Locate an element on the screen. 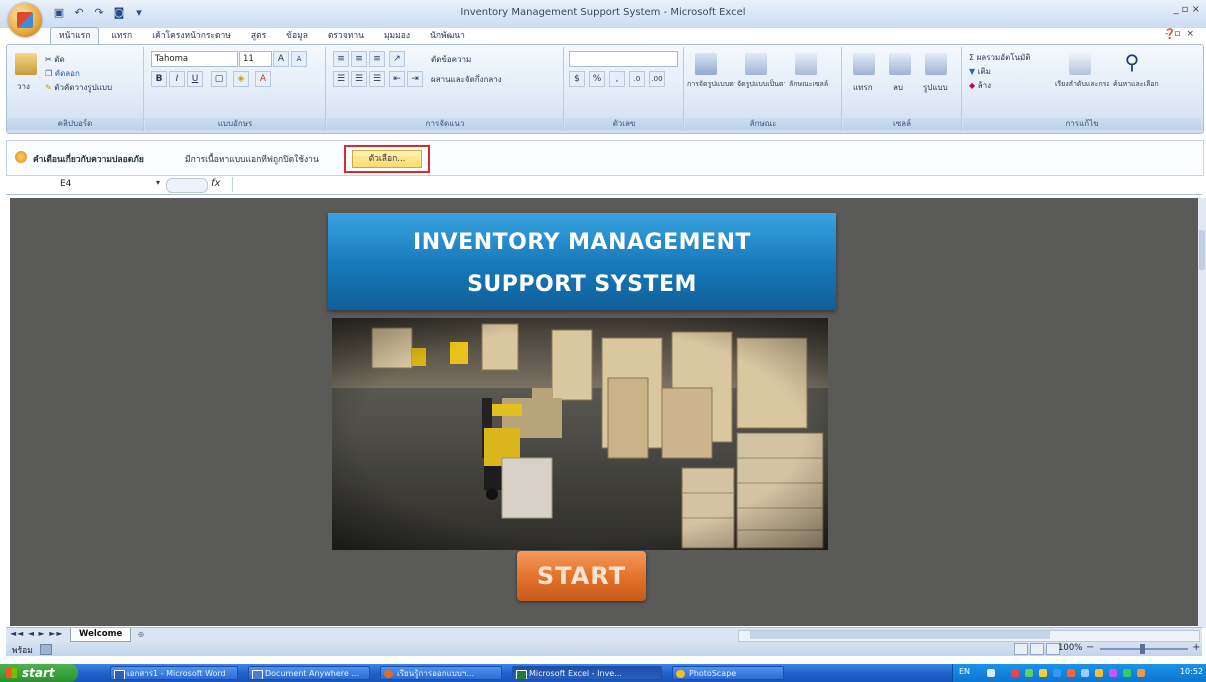 This screenshot has height=682, width=1206. increase-indent-icon: ⇥ is located at coordinates (415, 79).